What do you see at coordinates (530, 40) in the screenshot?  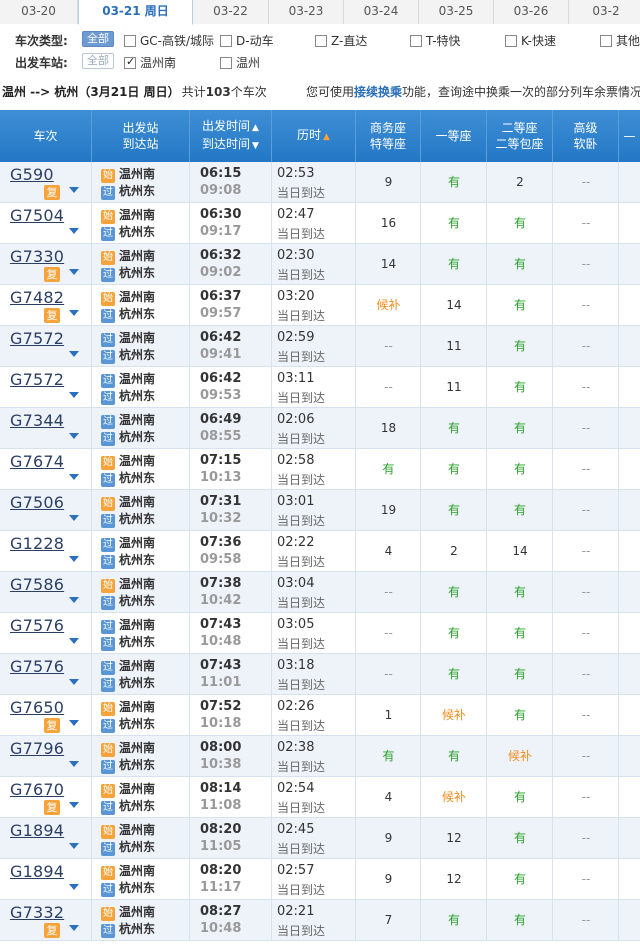 I see `type-option-k: K-快速` at bounding box center [530, 40].